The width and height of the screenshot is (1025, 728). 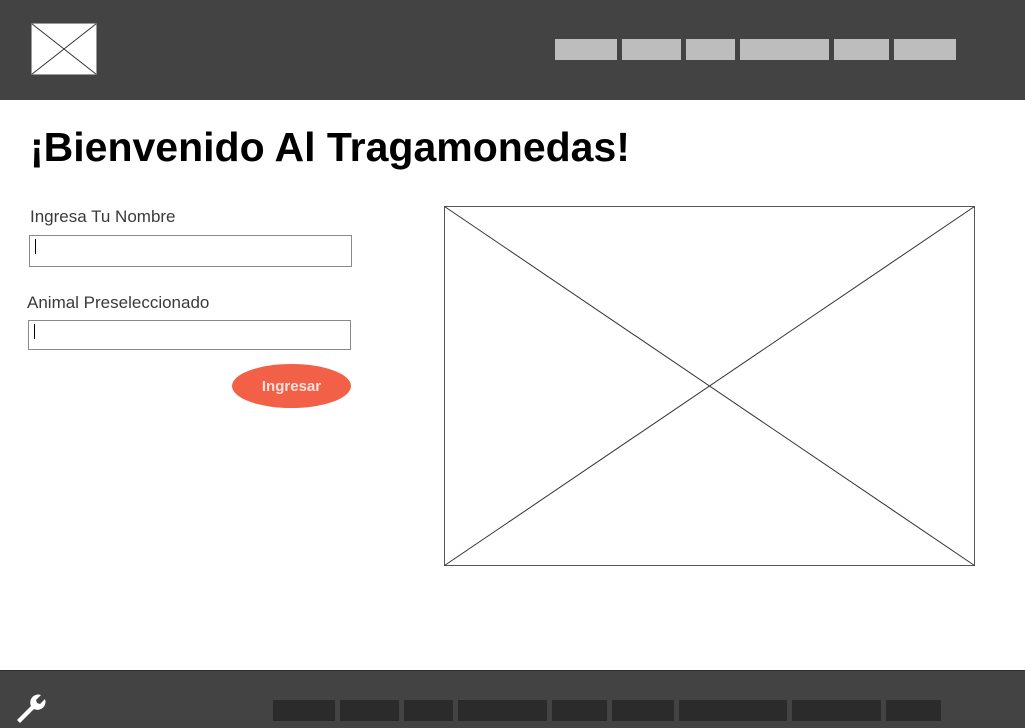 What do you see at coordinates (35, 246) in the screenshot?
I see `name-input-caret` at bounding box center [35, 246].